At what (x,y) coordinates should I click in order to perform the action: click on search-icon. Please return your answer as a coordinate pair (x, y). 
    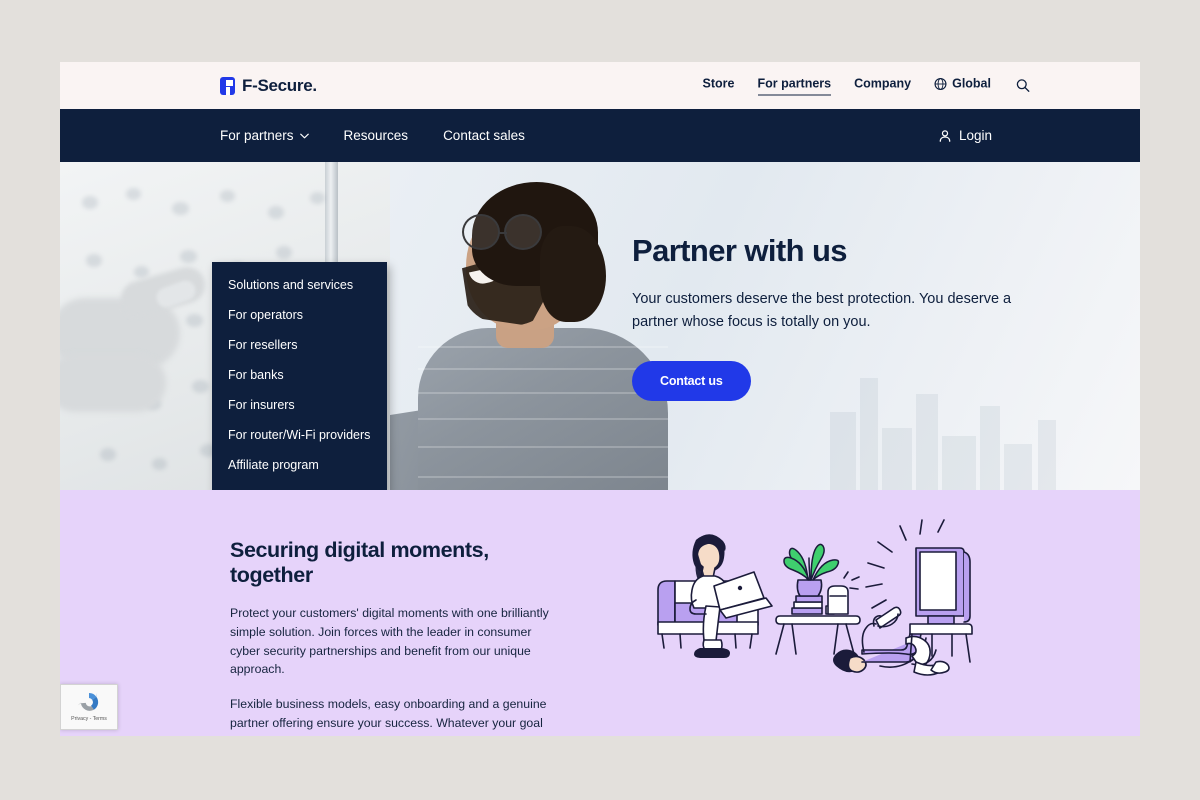
    Looking at the image, I should click on (1023, 86).